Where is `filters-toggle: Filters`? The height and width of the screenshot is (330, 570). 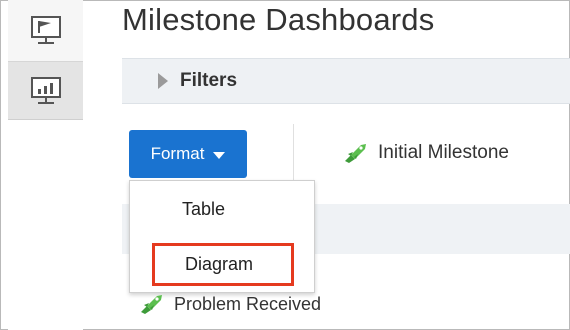
filters-toggle: Filters is located at coordinates (346, 81).